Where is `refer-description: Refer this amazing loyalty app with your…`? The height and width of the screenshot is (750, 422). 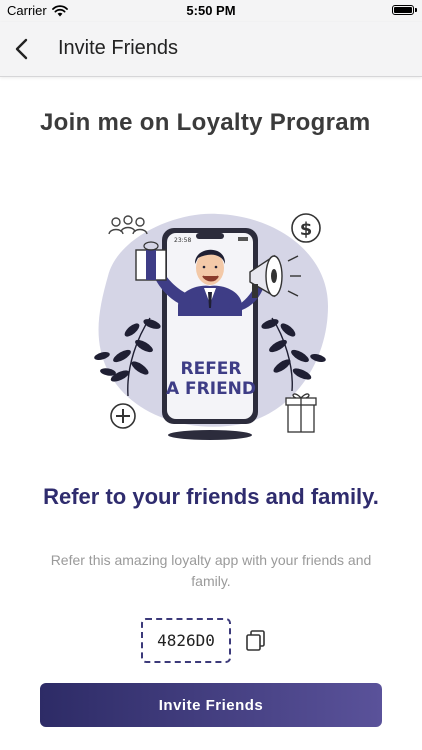
refer-description: Refer this amazing loyalty app with your… is located at coordinates (211, 570).